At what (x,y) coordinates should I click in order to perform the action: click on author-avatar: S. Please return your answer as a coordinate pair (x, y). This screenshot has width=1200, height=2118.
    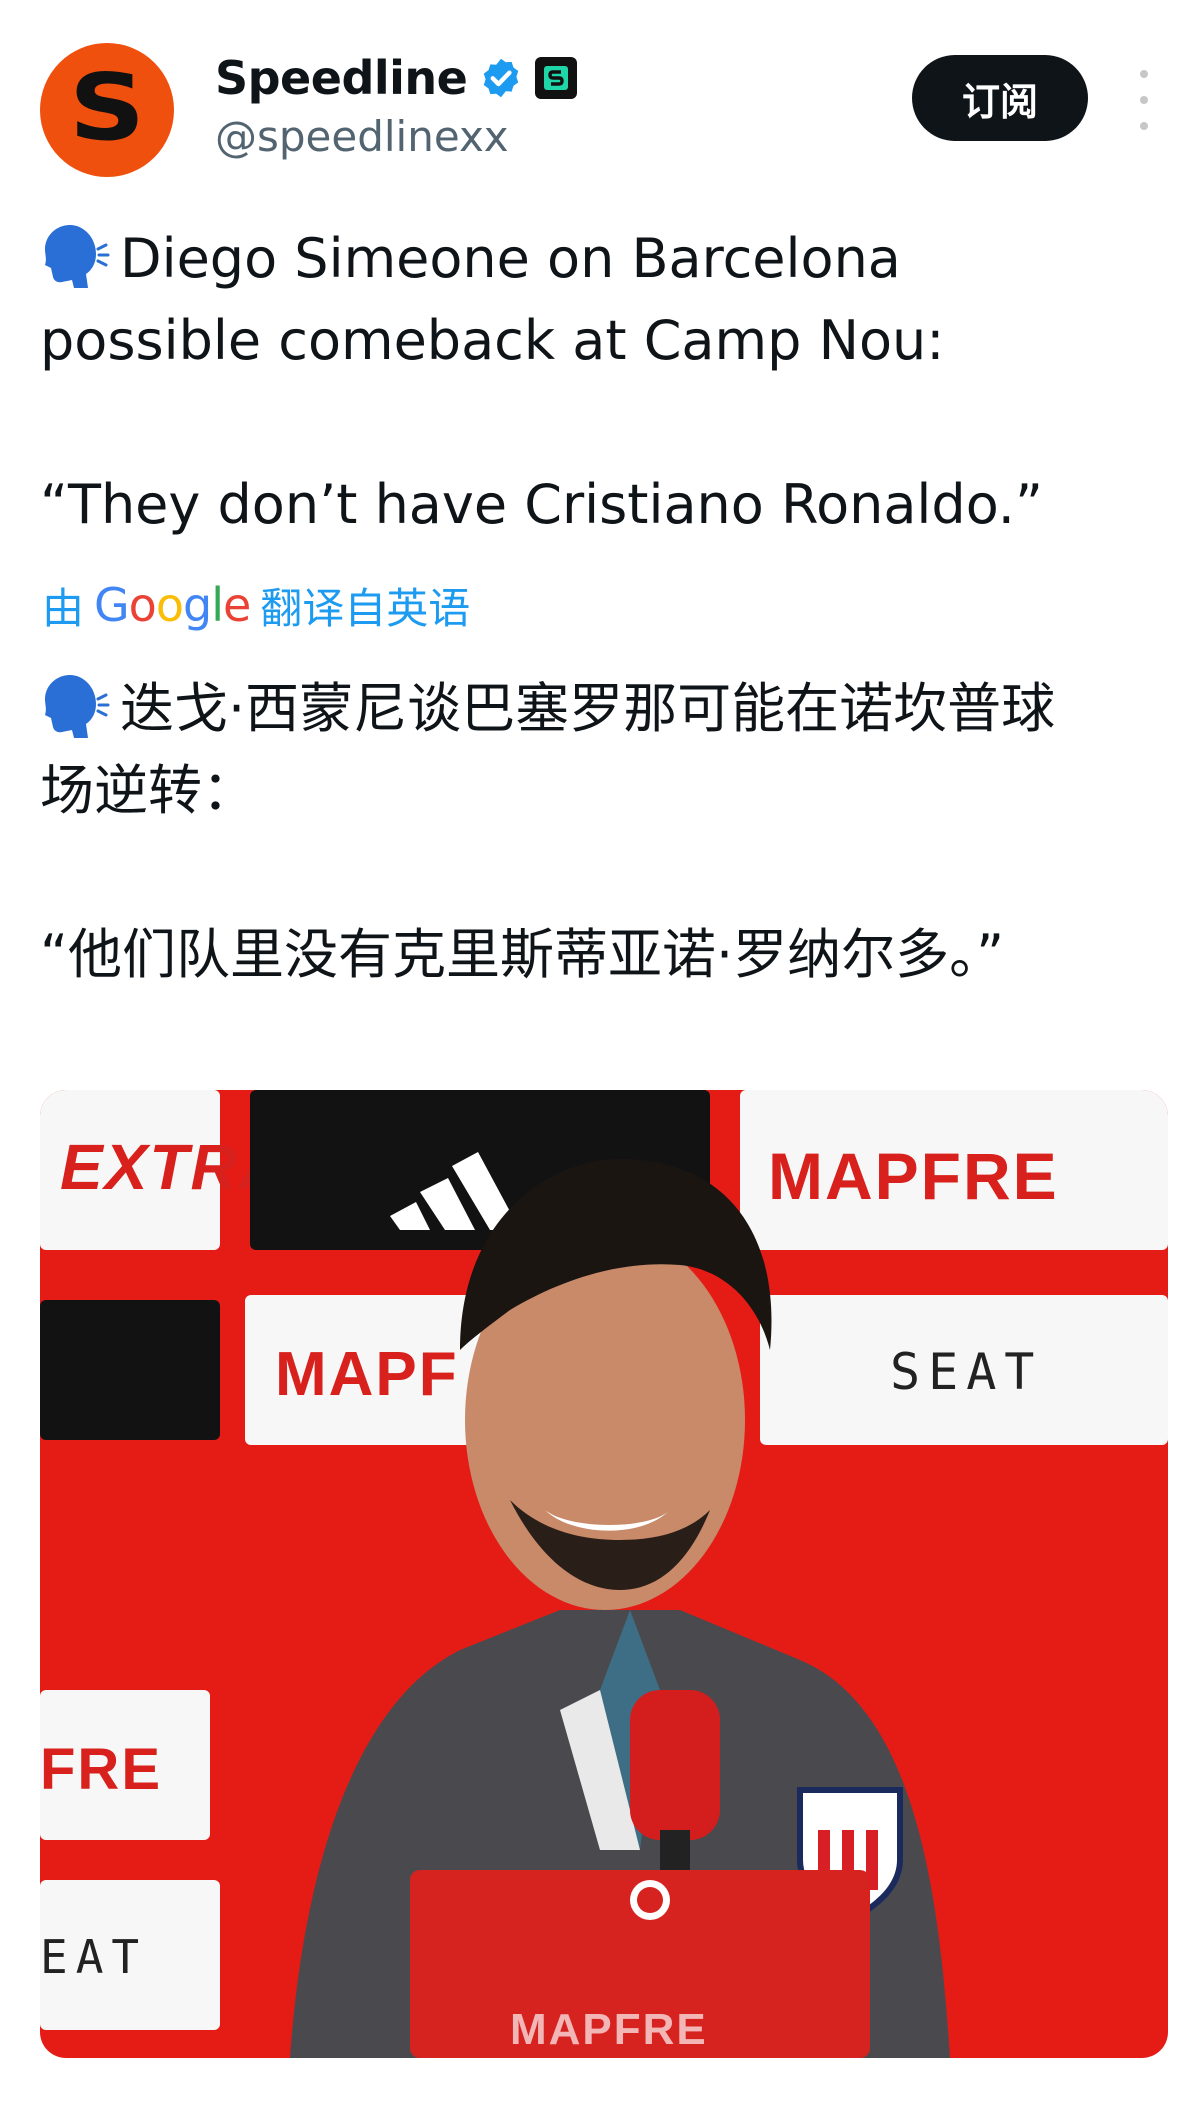
    Looking at the image, I should click on (107, 110).